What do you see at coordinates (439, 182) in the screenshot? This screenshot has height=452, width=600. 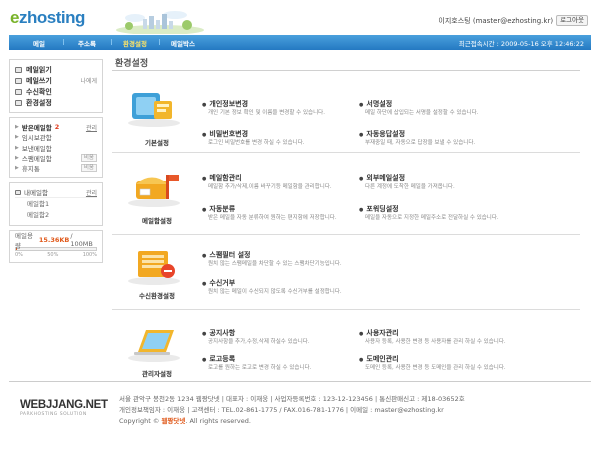 I see `setting-external-mail: ● 외부메일설정 다른 계정에 도착한 메일을 가져옵니다.` at bounding box center [439, 182].